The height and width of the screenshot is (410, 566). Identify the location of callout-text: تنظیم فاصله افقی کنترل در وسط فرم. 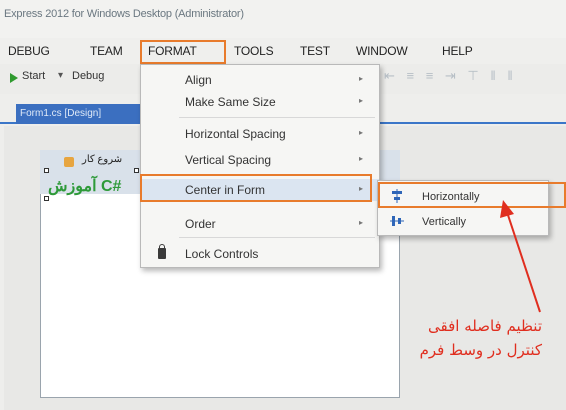
(432, 338).